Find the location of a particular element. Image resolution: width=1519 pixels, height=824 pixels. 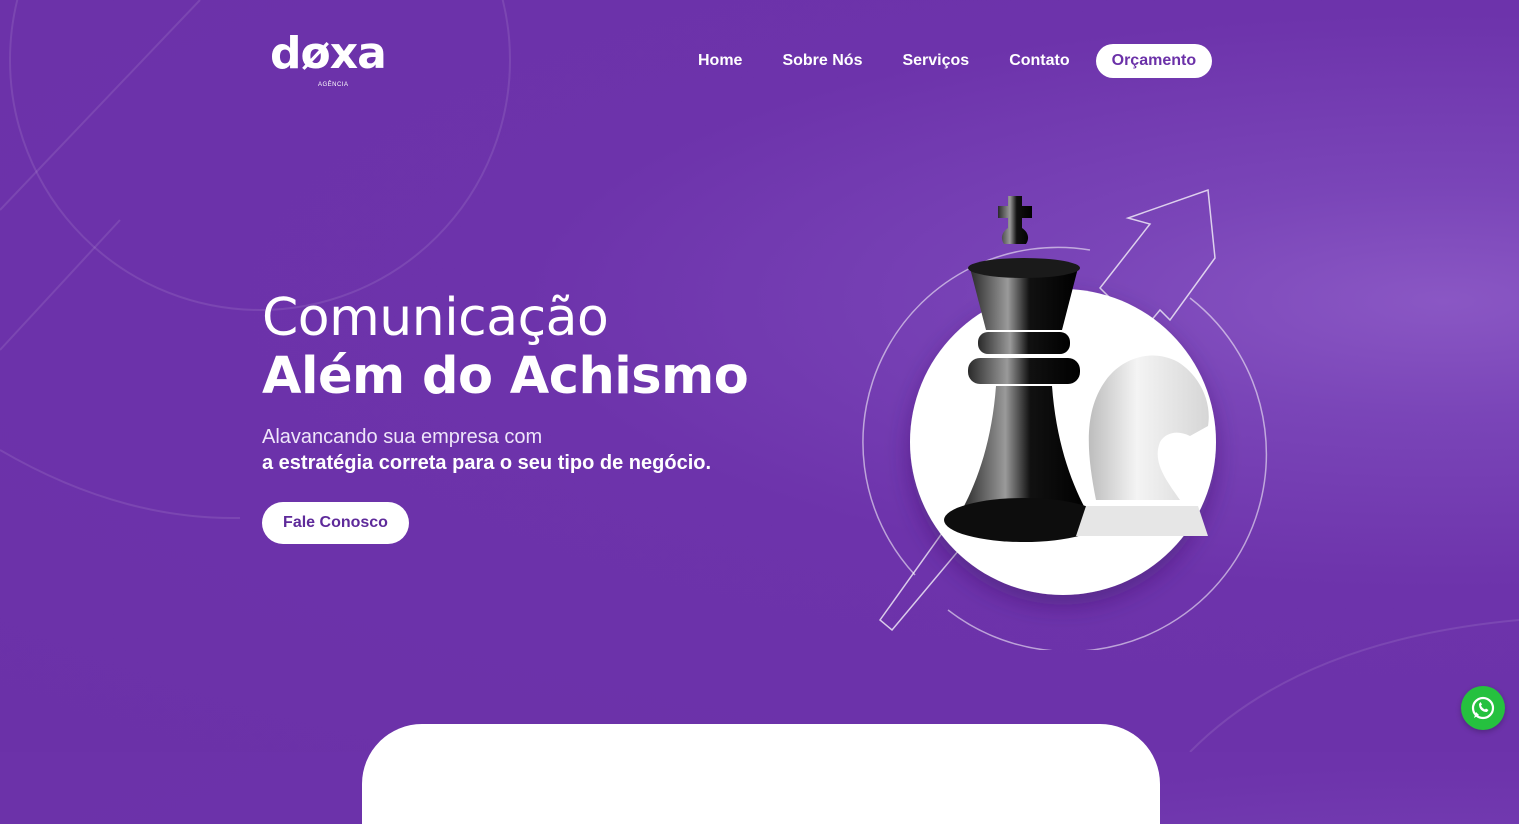

logo-wordmark: døxa is located at coordinates (328, 53).